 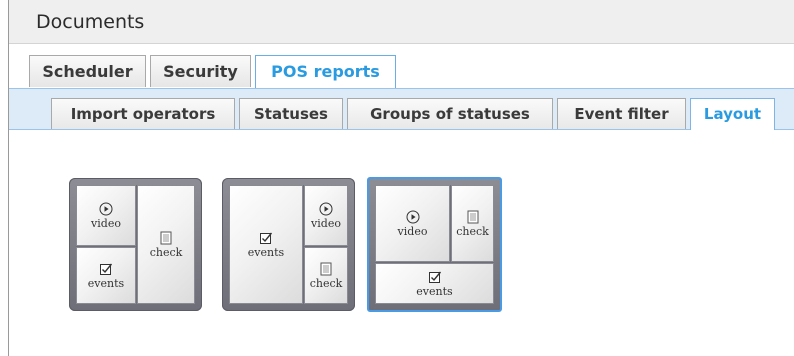 I want to click on layout-grid: events video check, so click(x=288, y=244).